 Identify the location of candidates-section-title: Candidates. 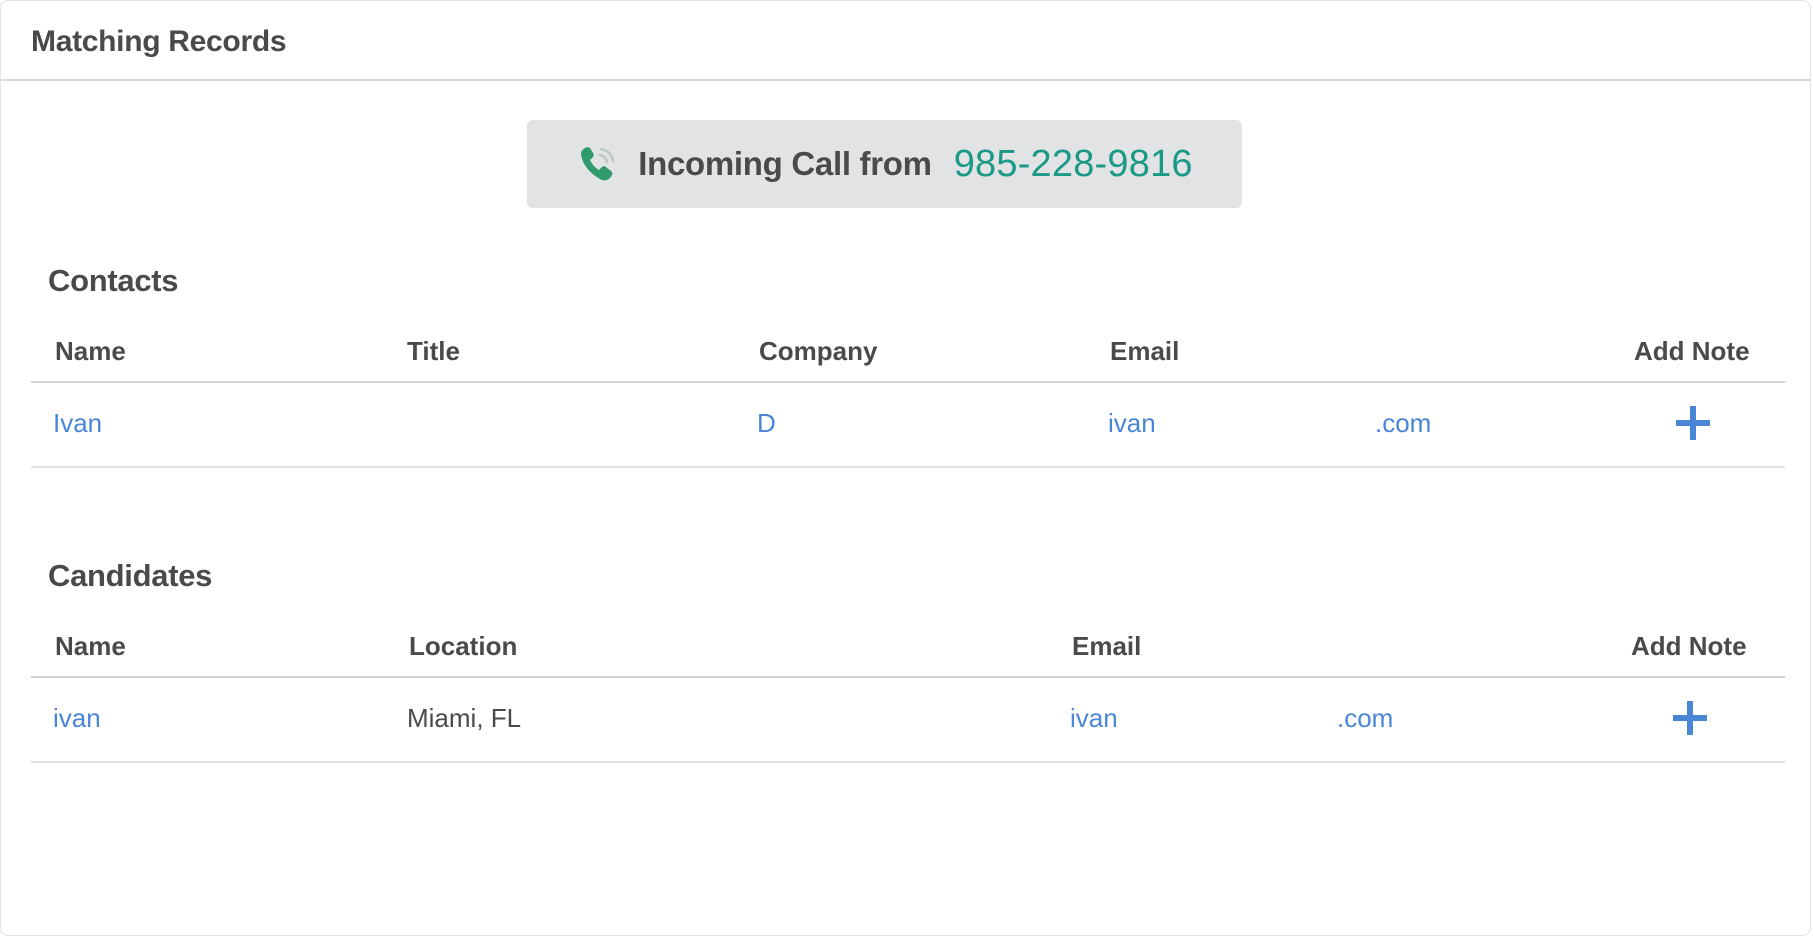
(130, 575).